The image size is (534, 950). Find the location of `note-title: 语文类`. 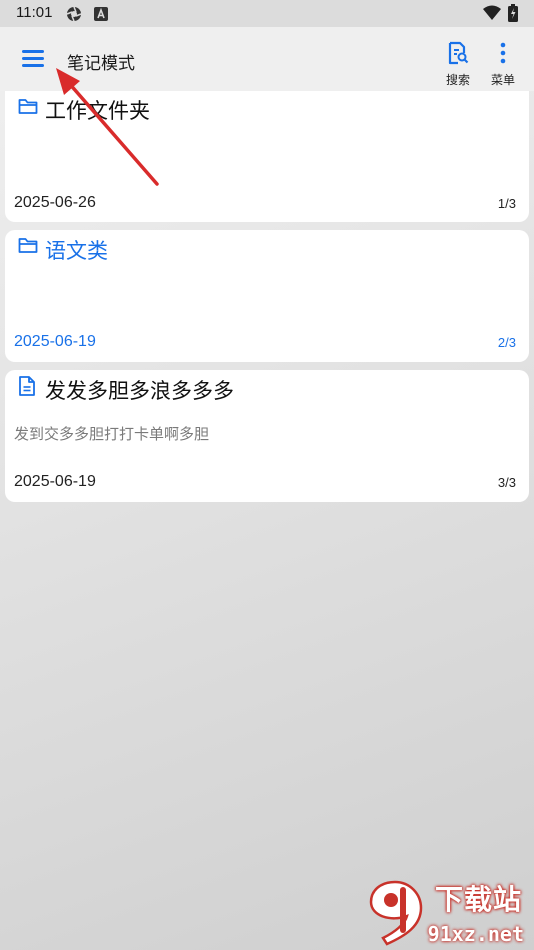

note-title: 语文类 is located at coordinates (76, 251).